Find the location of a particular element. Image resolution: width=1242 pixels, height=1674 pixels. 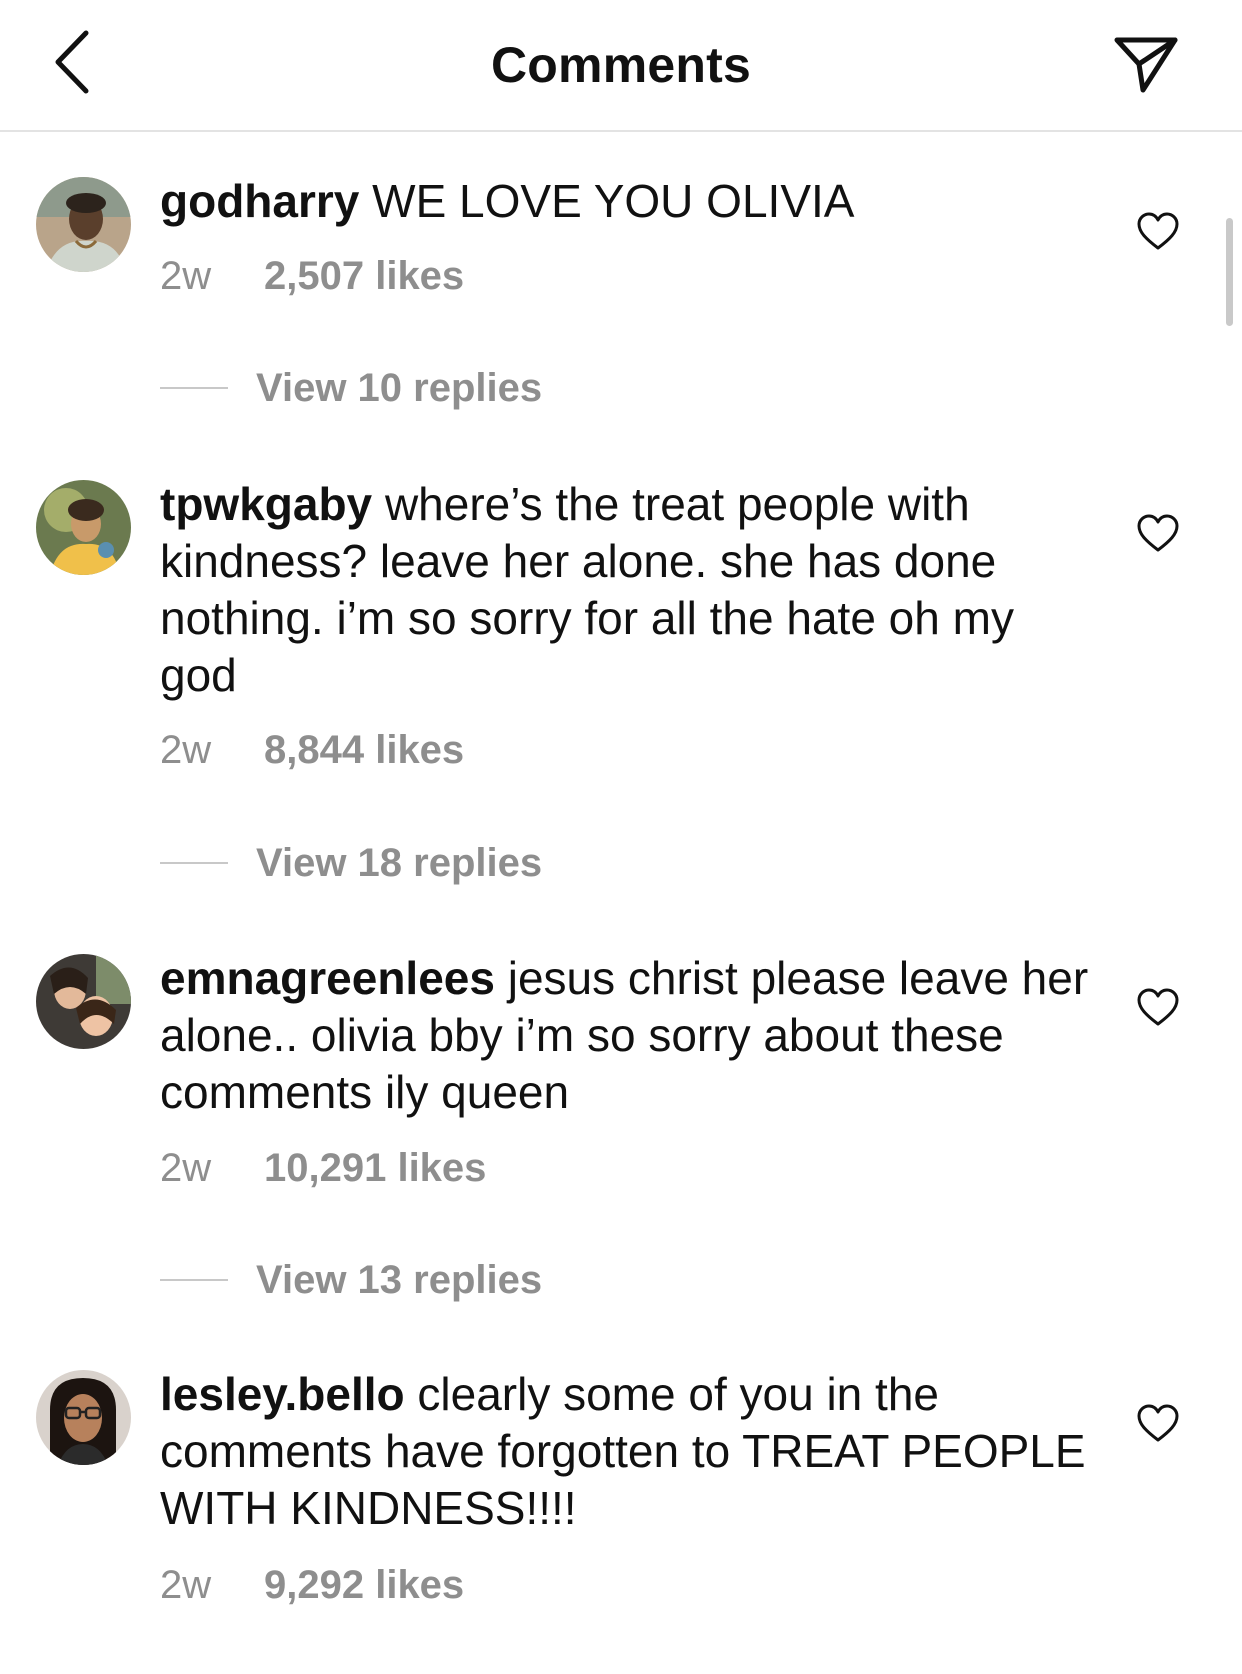

view-replies-button: View 13 replies is located at coordinates (351, 1280).